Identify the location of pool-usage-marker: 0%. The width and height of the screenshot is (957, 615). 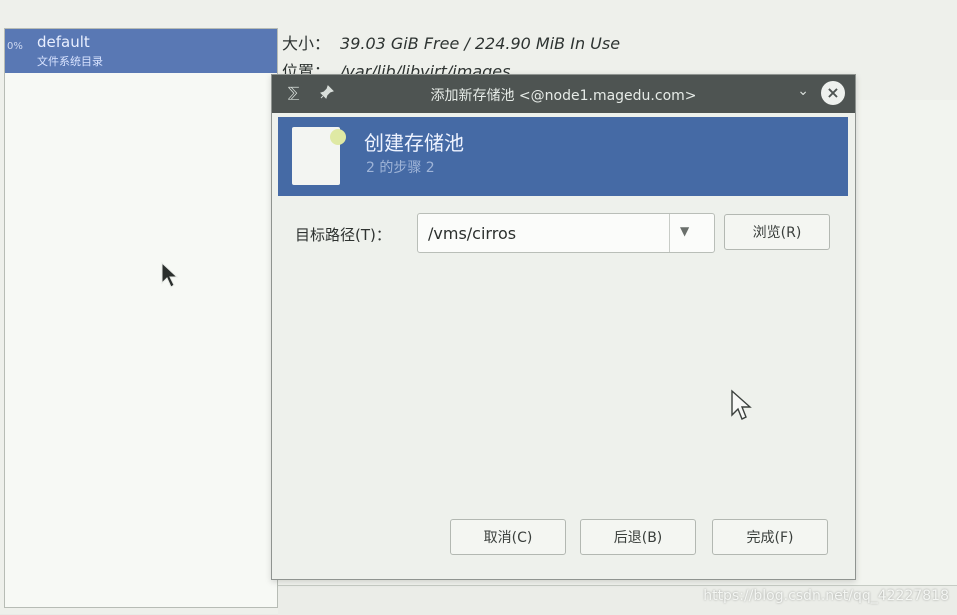
(15, 46).